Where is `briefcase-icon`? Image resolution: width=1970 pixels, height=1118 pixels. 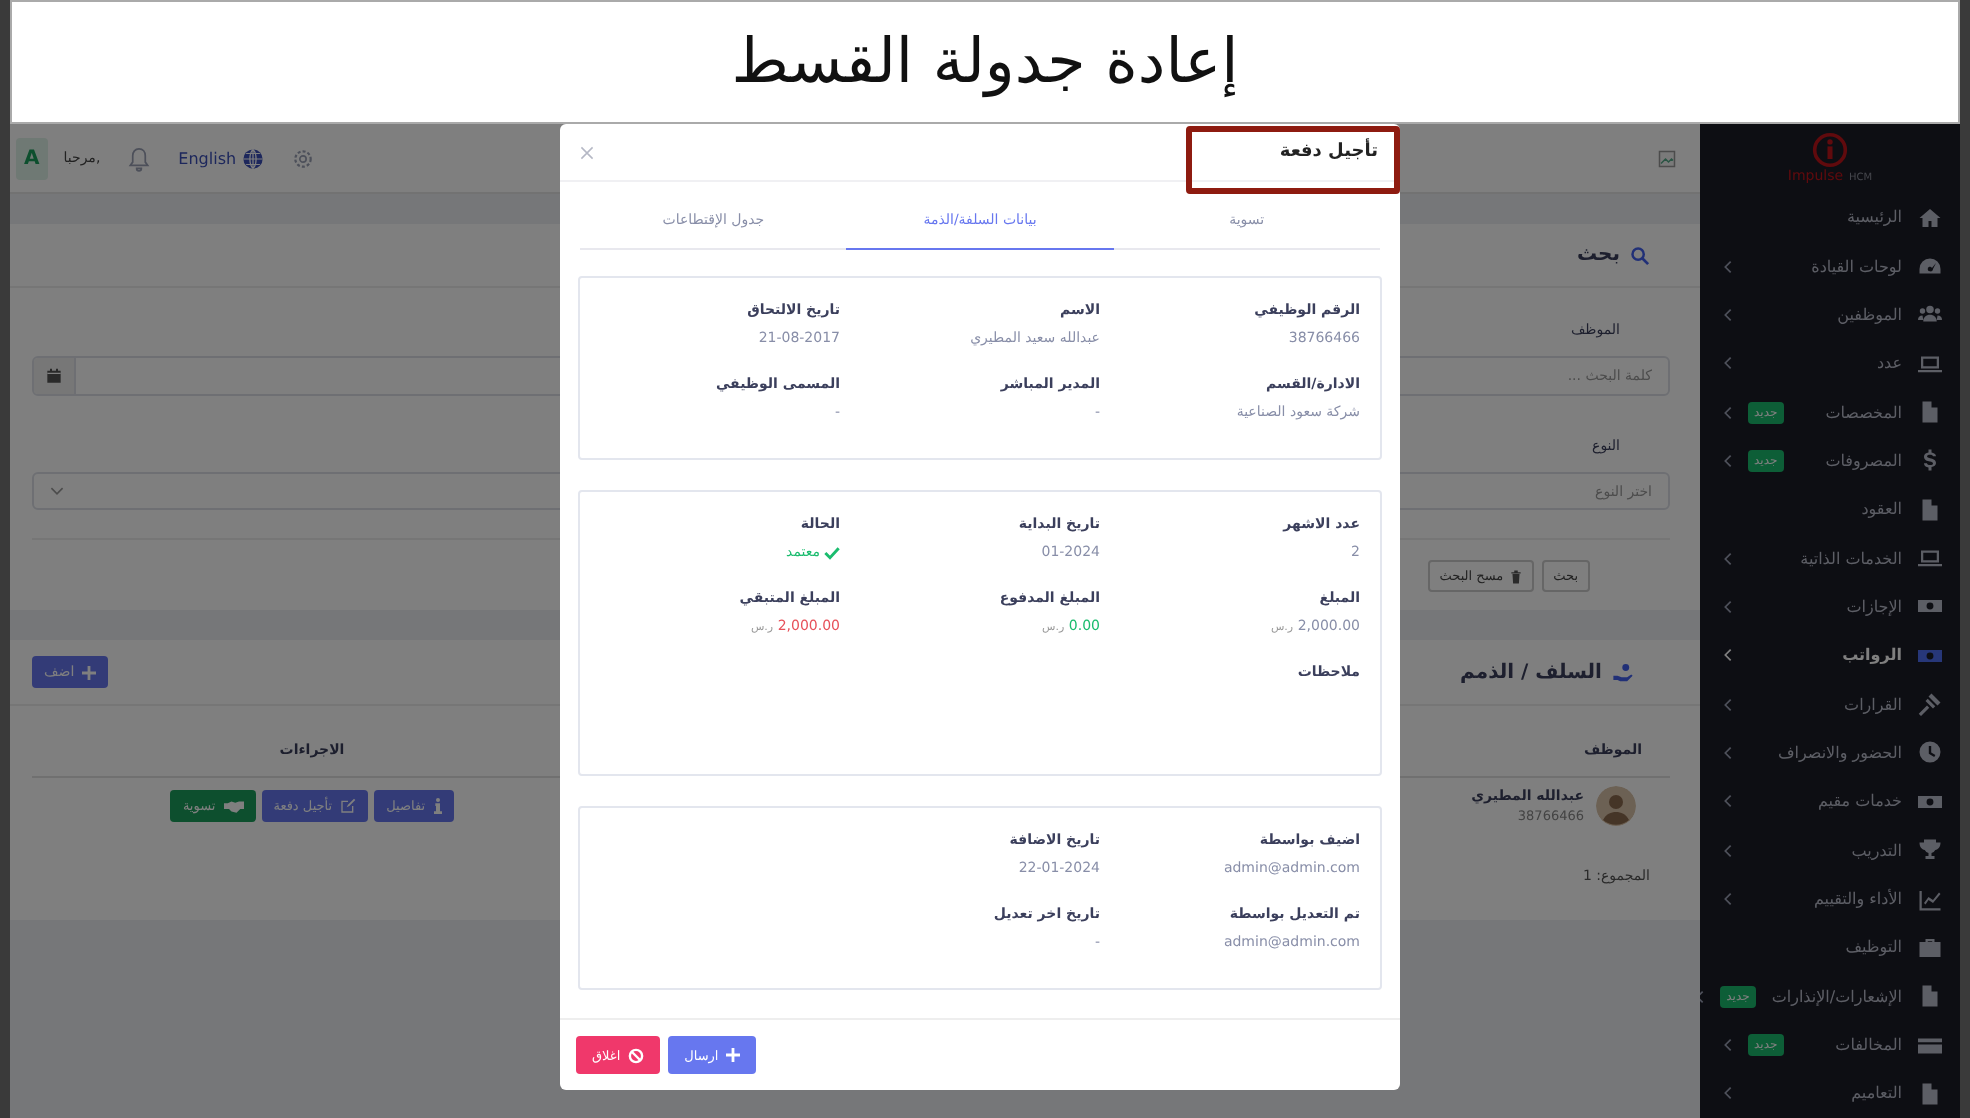 briefcase-icon is located at coordinates (1930, 947).